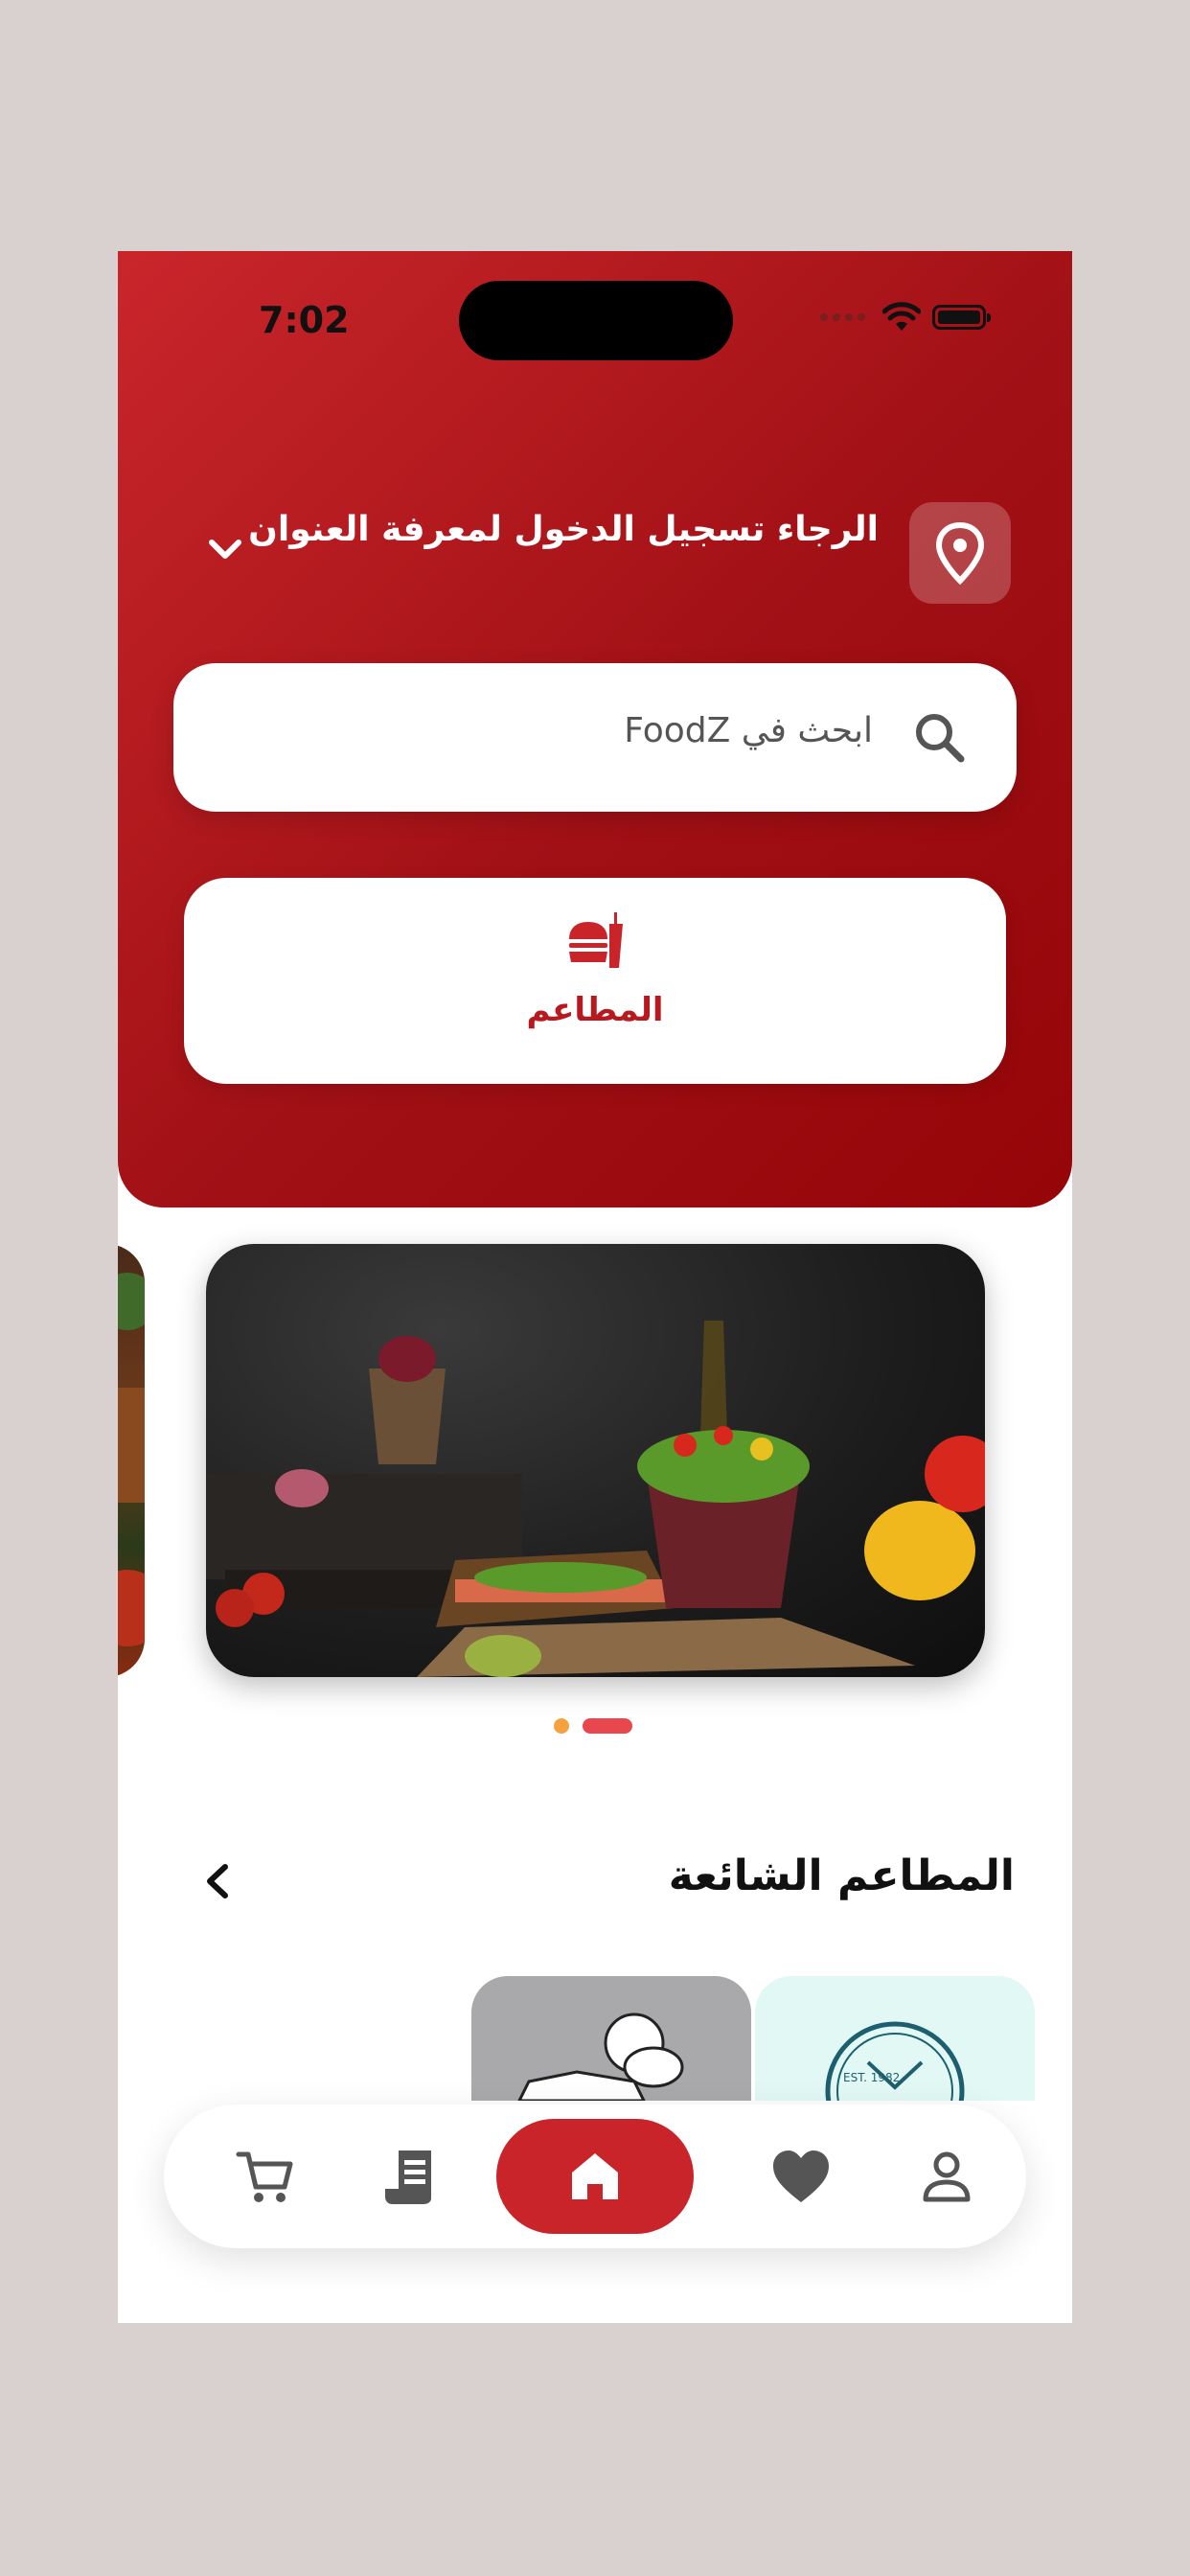 The height and width of the screenshot is (2576, 1190). I want to click on banner-slide-prev, so click(132, 1460).